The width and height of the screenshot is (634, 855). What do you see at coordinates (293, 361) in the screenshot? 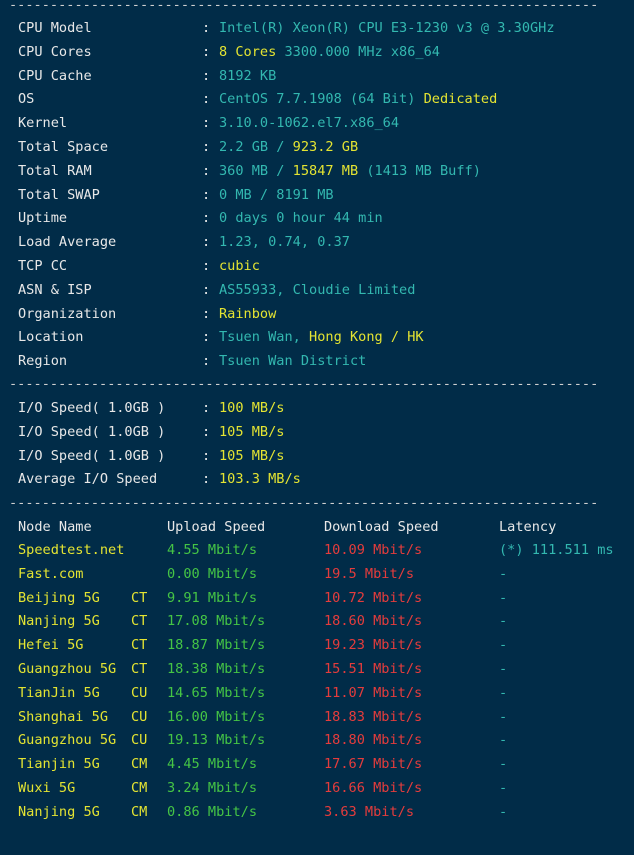
I see `info-value-part: Tsuen Wan District` at bounding box center [293, 361].